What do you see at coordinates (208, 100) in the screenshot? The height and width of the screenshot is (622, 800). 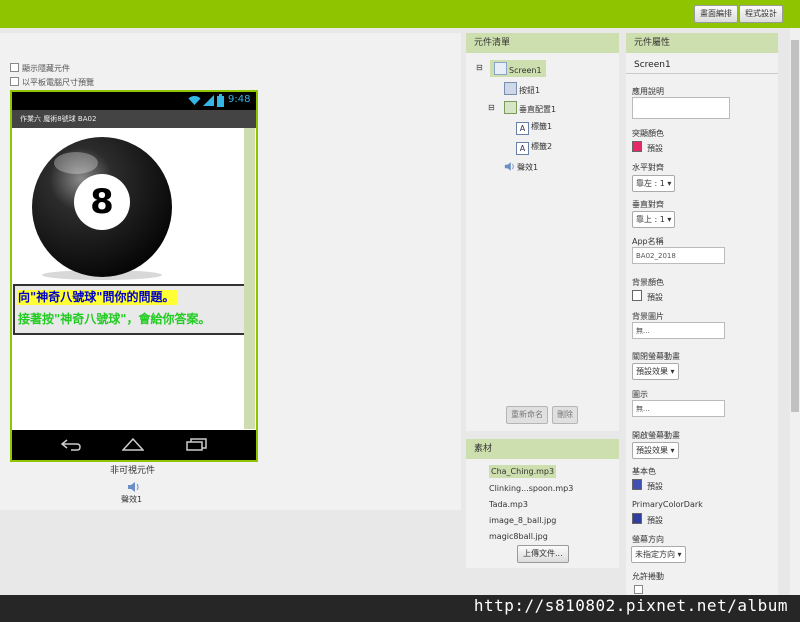 I see `signal-icon` at bounding box center [208, 100].